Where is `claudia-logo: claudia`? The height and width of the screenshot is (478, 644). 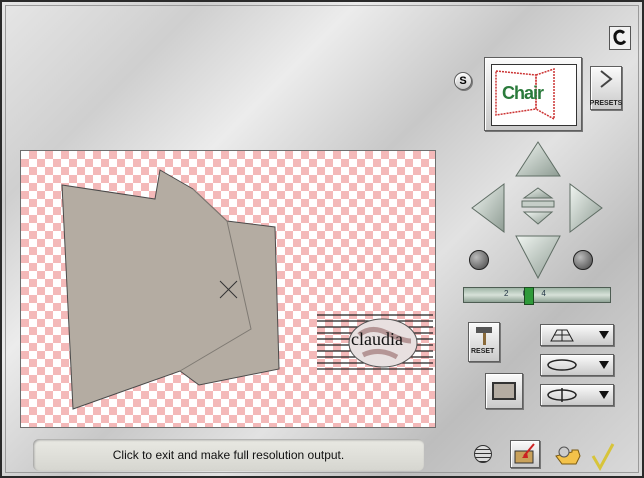 claudia-logo: claudia is located at coordinates (375, 343).